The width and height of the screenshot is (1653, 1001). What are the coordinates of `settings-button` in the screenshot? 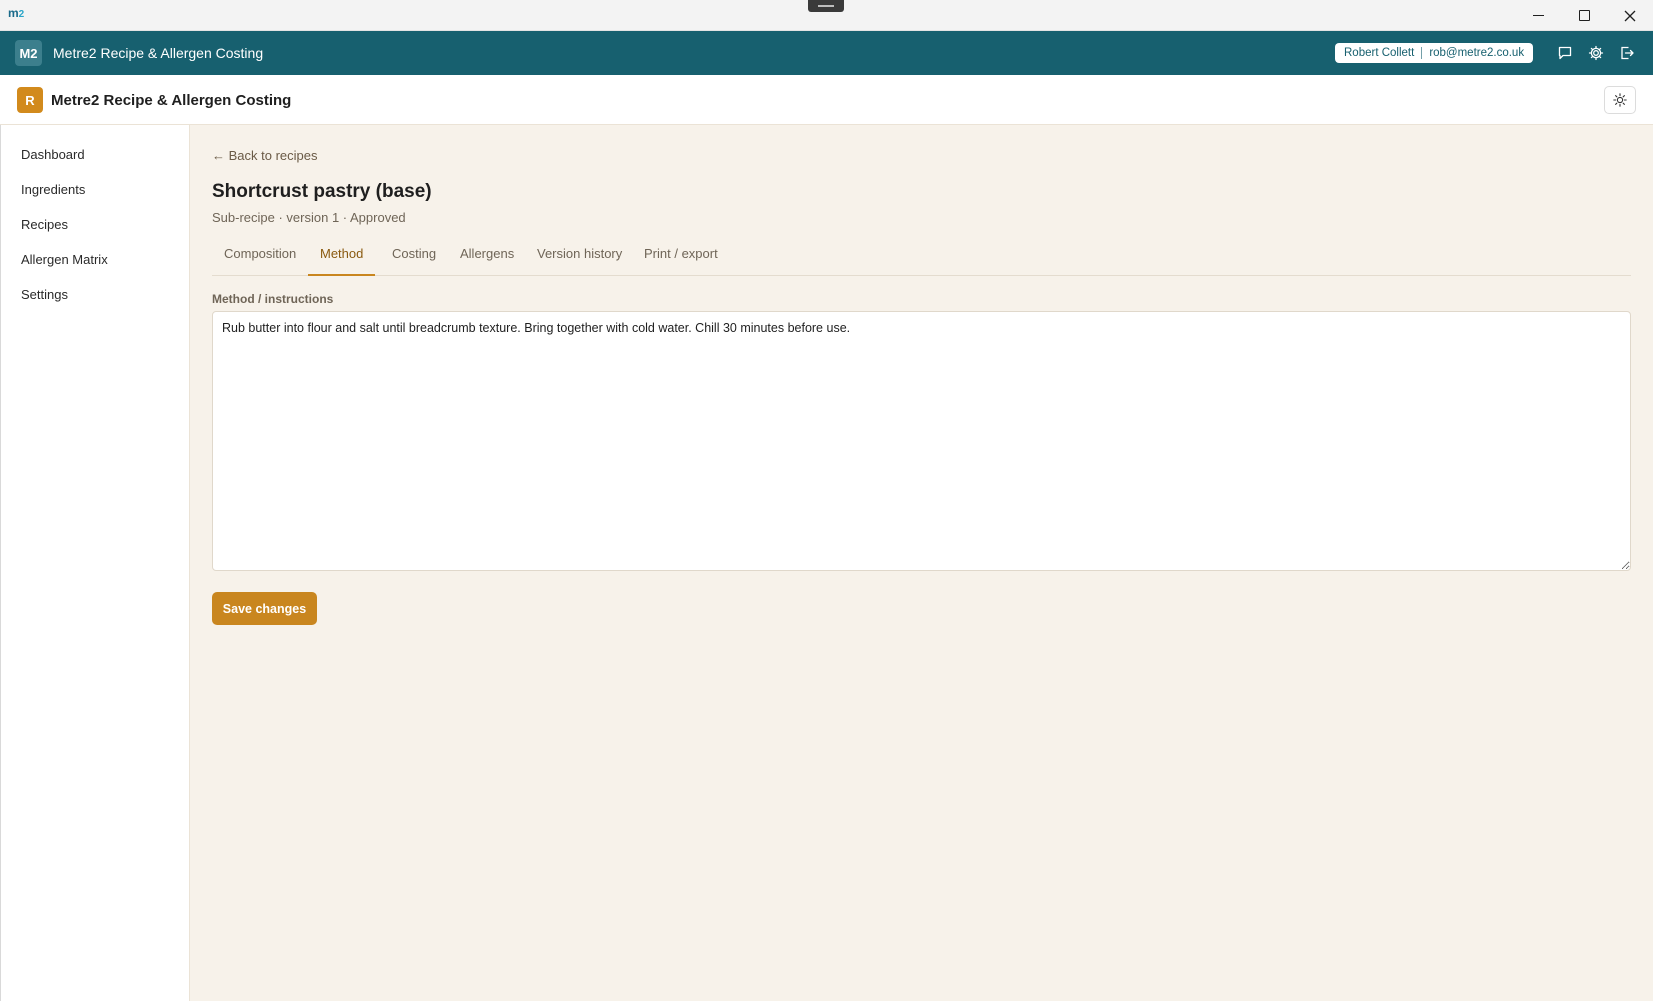 It's located at (1596, 53).